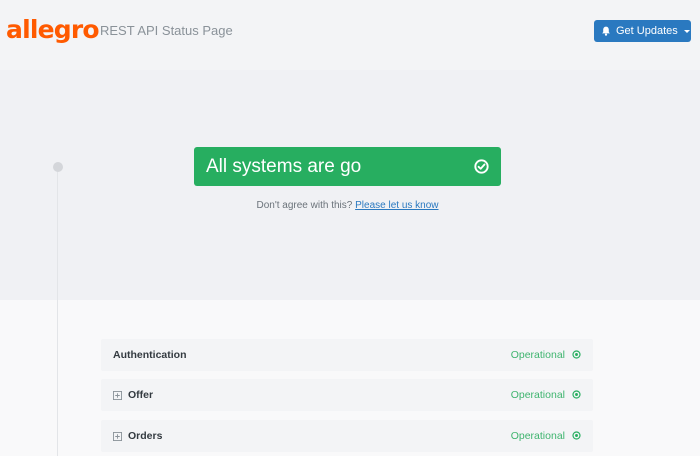  I want to click on feedback-link: Please let us know, so click(396, 205).